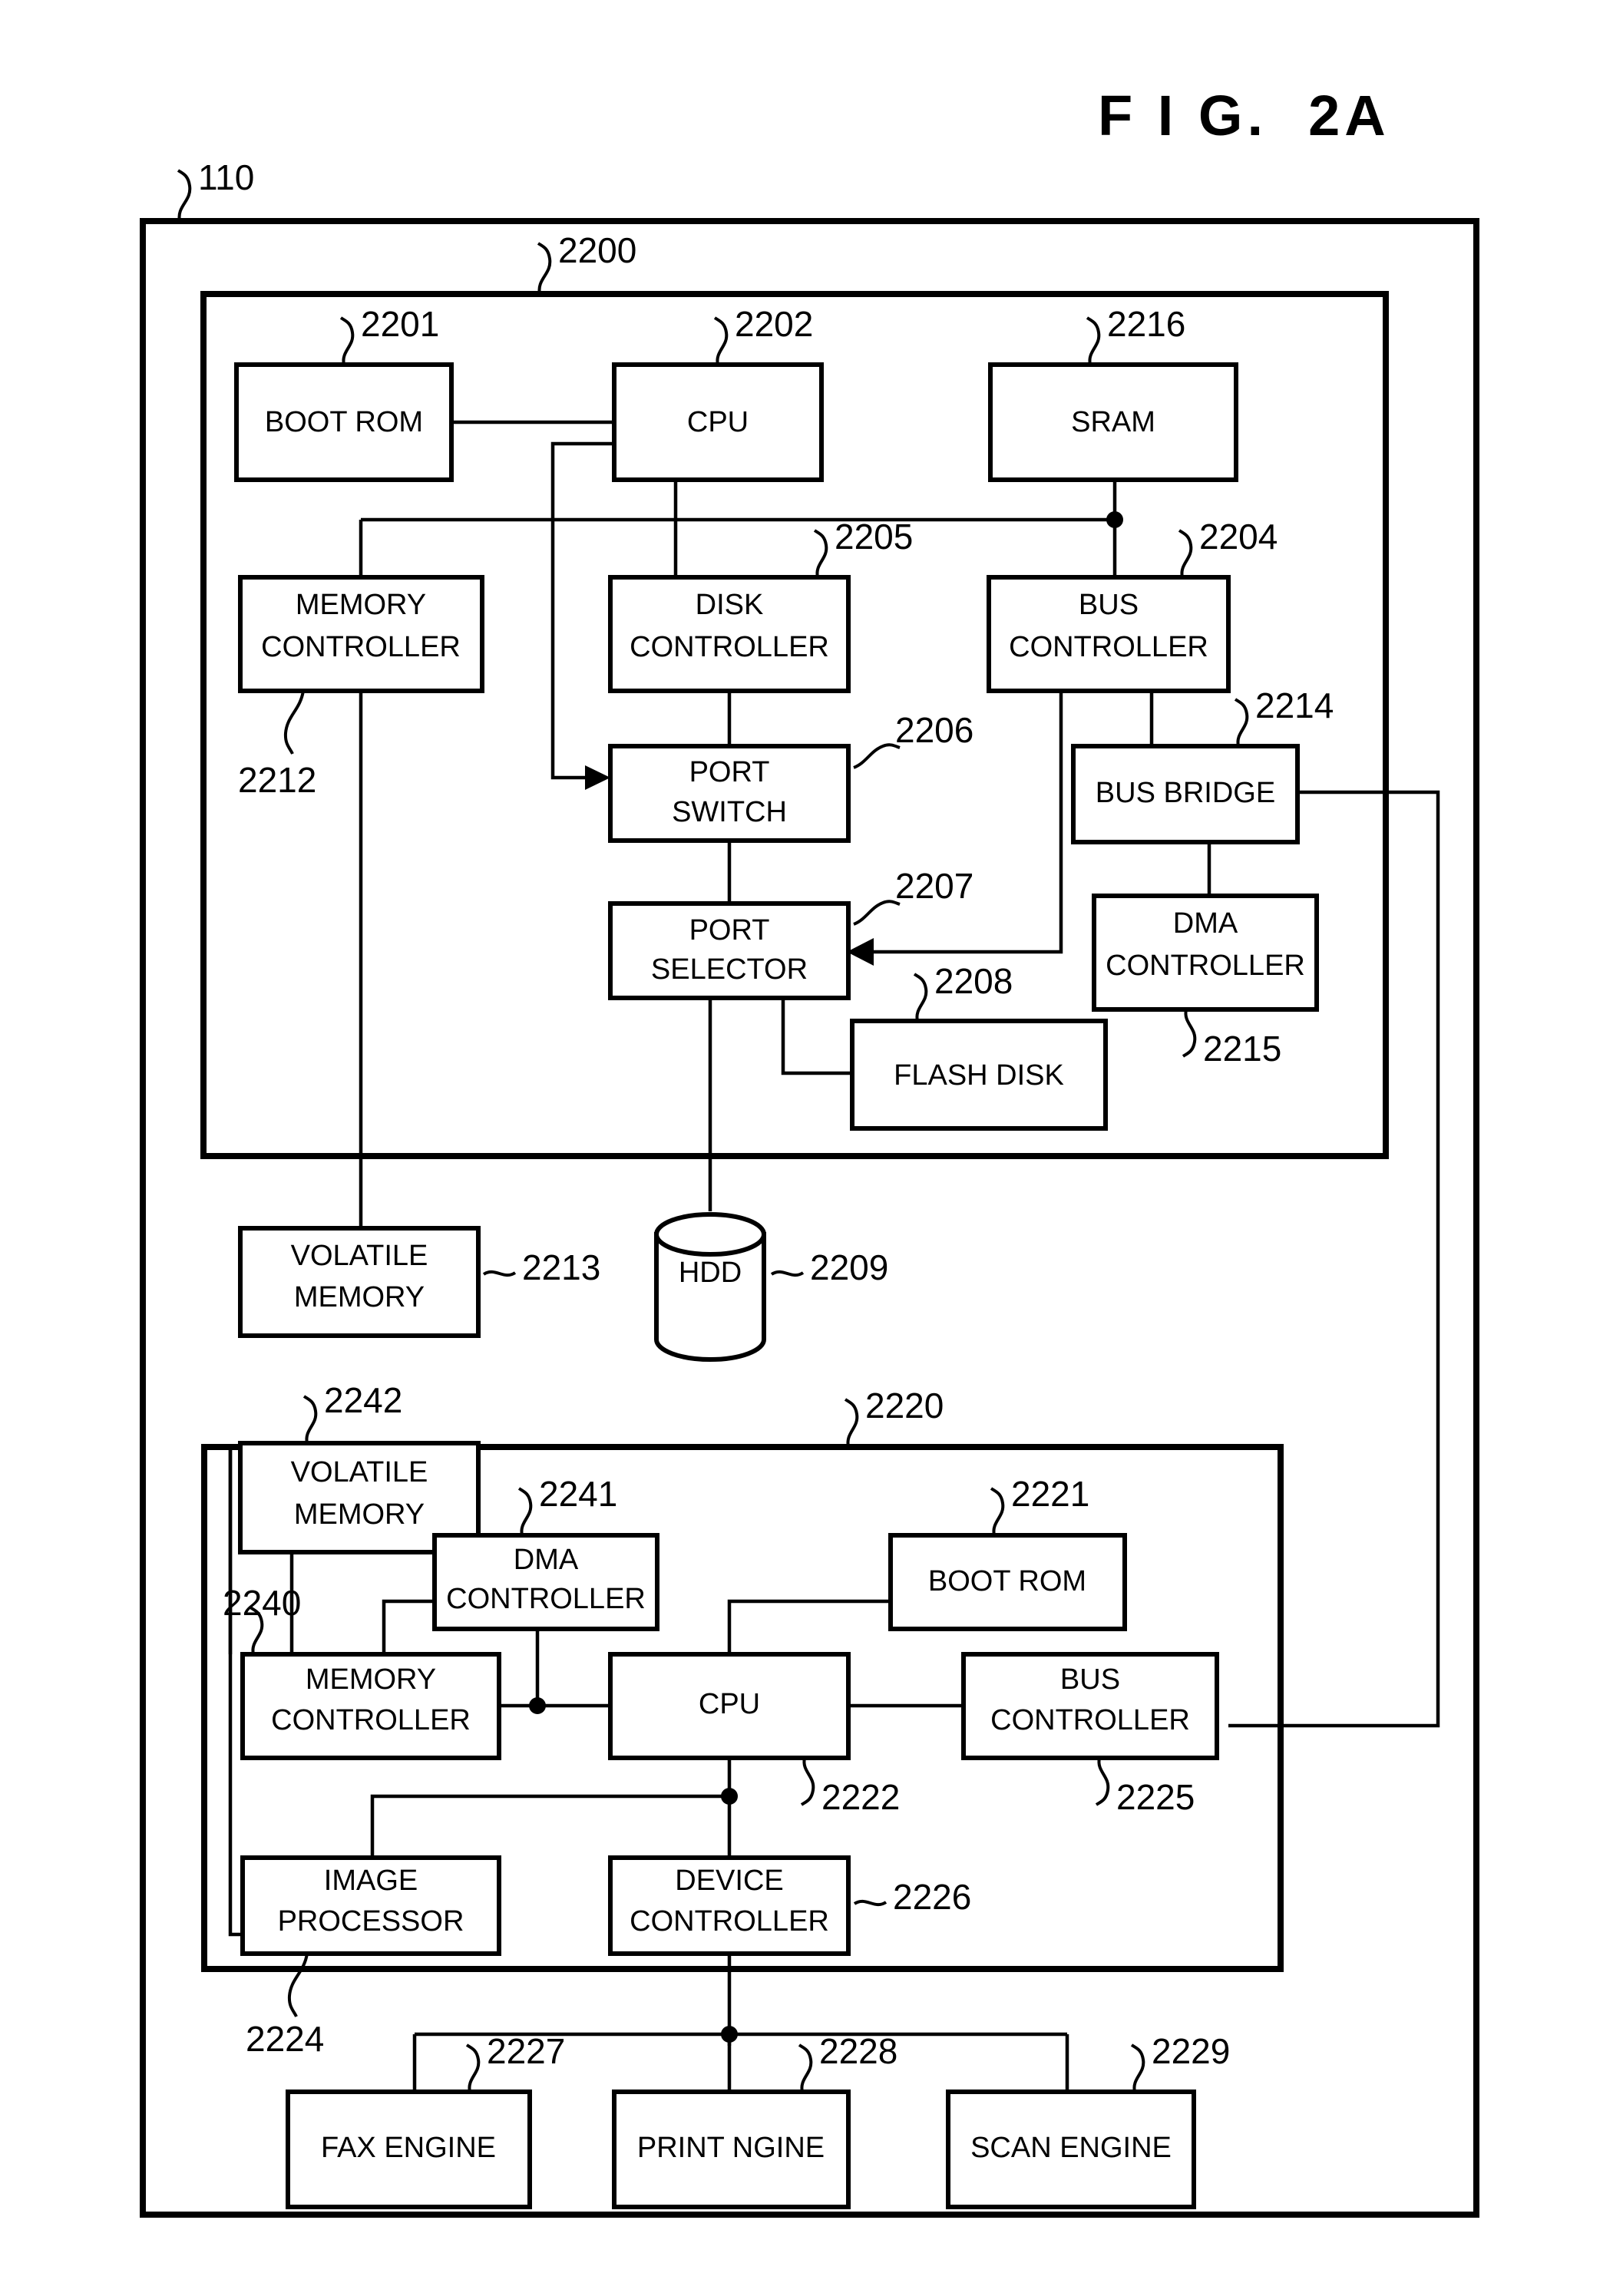 This screenshot has height=2296, width=1623. Describe the element at coordinates (1242, 1049) in the screenshot. I see `ref-2215: 2215` at that location.